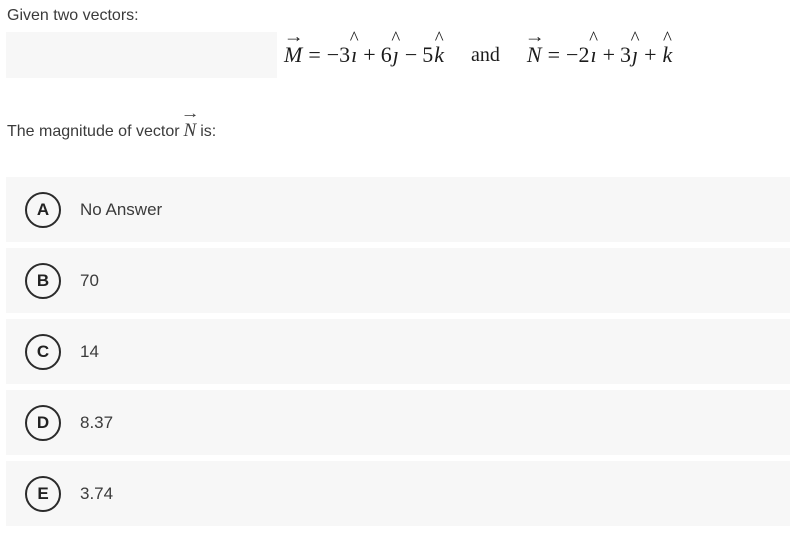 The width and height of the screenshot is (796, 534). Describe the element at coordinates (411, 54) in the screenshot. I see `vector-m-term-3-sign: −` at that location.